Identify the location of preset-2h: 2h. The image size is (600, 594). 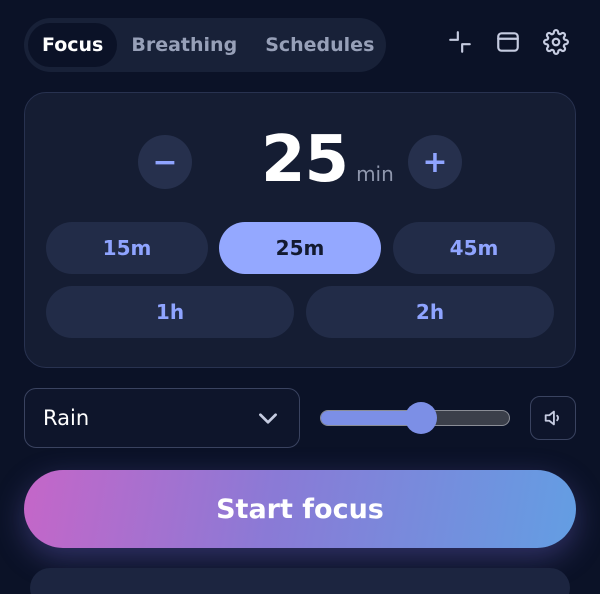
(430, 312).